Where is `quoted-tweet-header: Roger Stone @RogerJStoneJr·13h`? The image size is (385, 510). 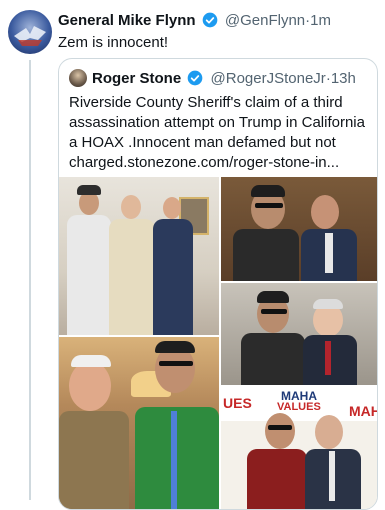 quoted-tweet-header: Roger Stone @RogerJStoneJr·13h is located at coordinates (212, 80).